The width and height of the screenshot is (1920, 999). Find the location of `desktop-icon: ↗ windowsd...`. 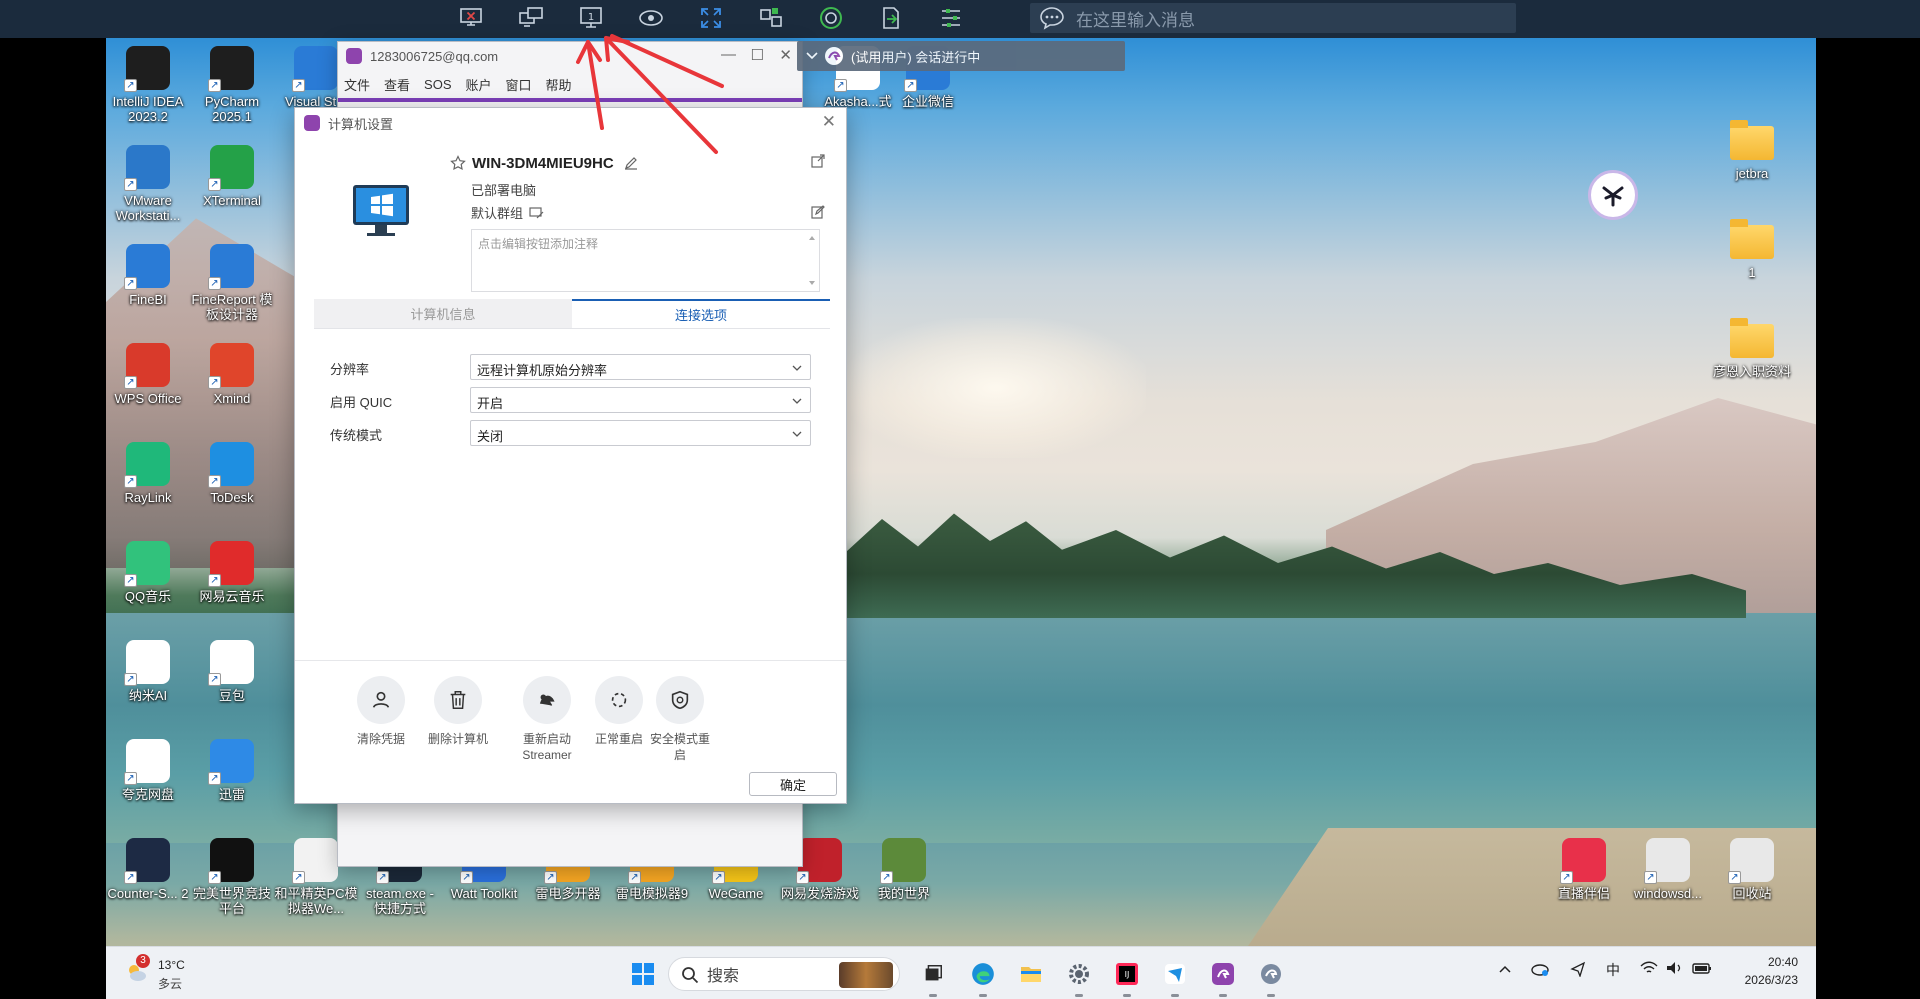

desktop-icon: ↗ windowsd... is located at coordinates (1668, 869).